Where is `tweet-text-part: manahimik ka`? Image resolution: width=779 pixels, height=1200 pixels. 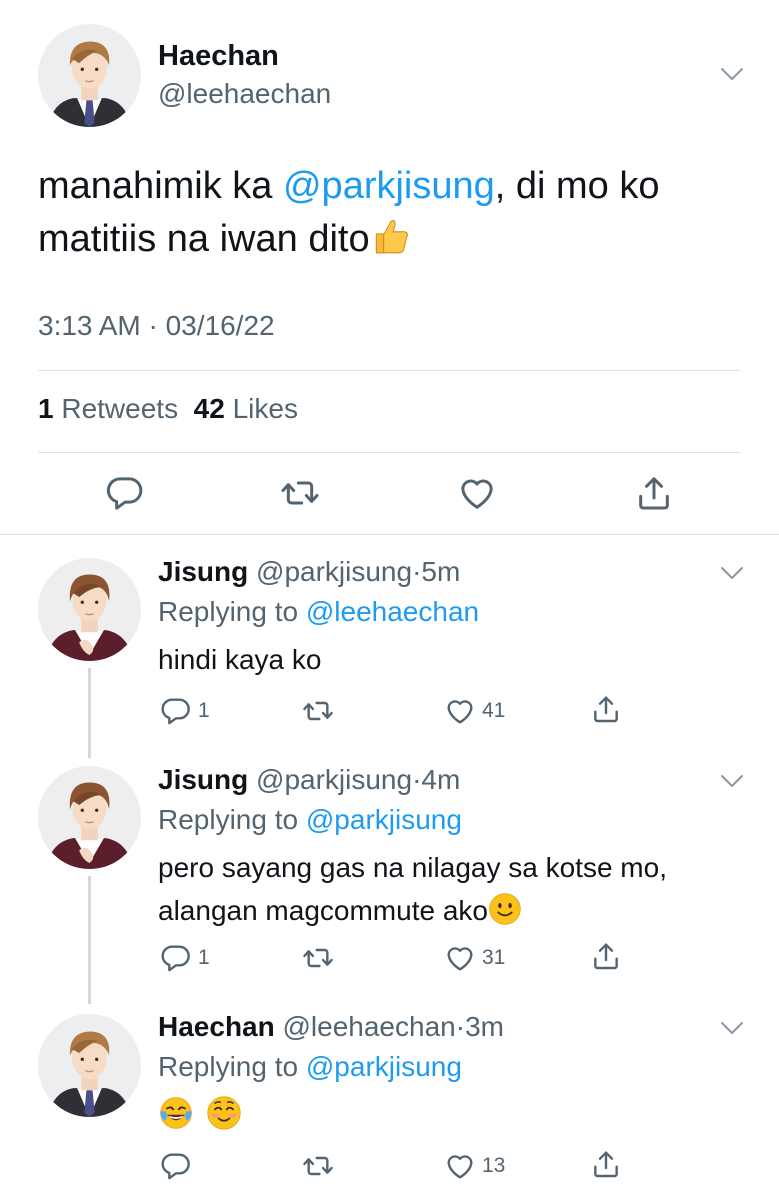
tweet-text-part: manahimik ka is located at coordinates (160, 186).